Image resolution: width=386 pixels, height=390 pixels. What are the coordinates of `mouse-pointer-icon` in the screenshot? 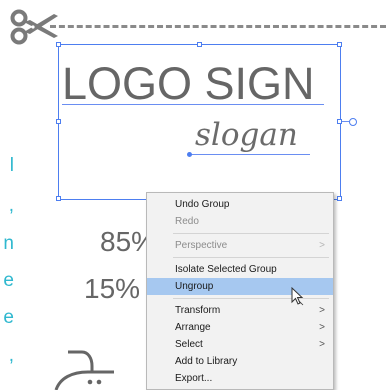 It's located at (297, 296).